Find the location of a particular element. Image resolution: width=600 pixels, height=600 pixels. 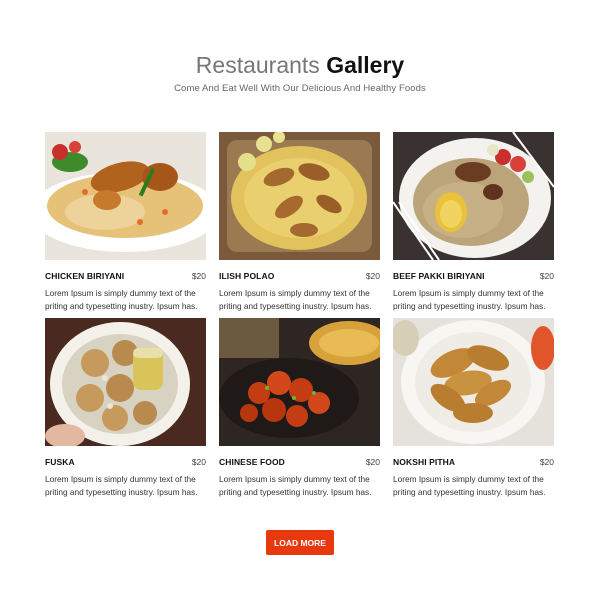

chicken-biryani-illustration is located at coordinates (125, 196).